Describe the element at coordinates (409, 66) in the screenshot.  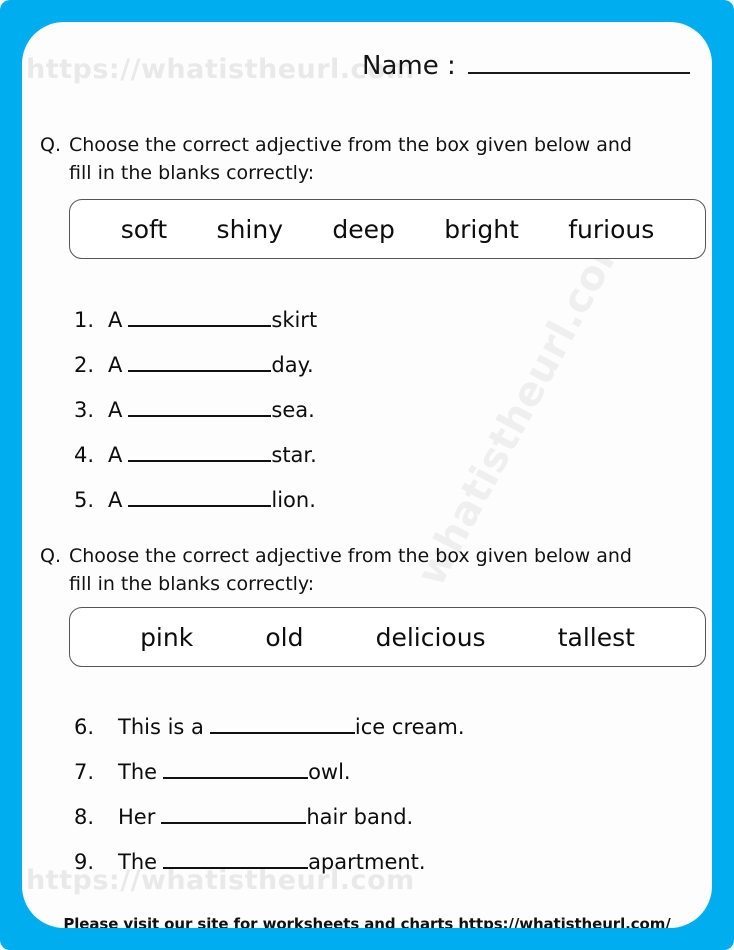
I see `name-label: Name :` at that location.